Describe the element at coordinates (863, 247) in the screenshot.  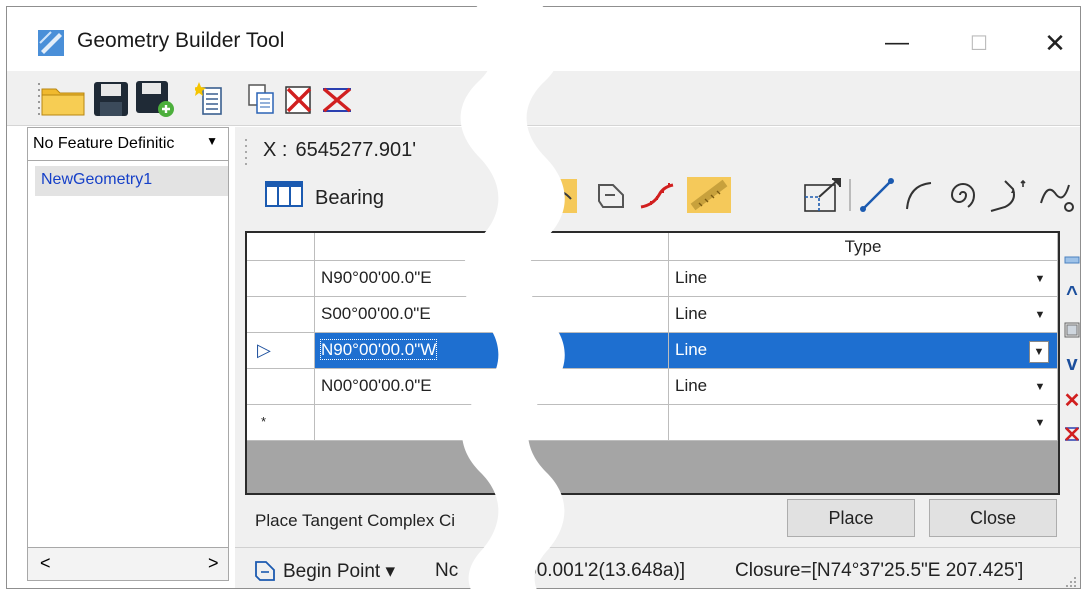
I see `column-header-type: Type` at that location.